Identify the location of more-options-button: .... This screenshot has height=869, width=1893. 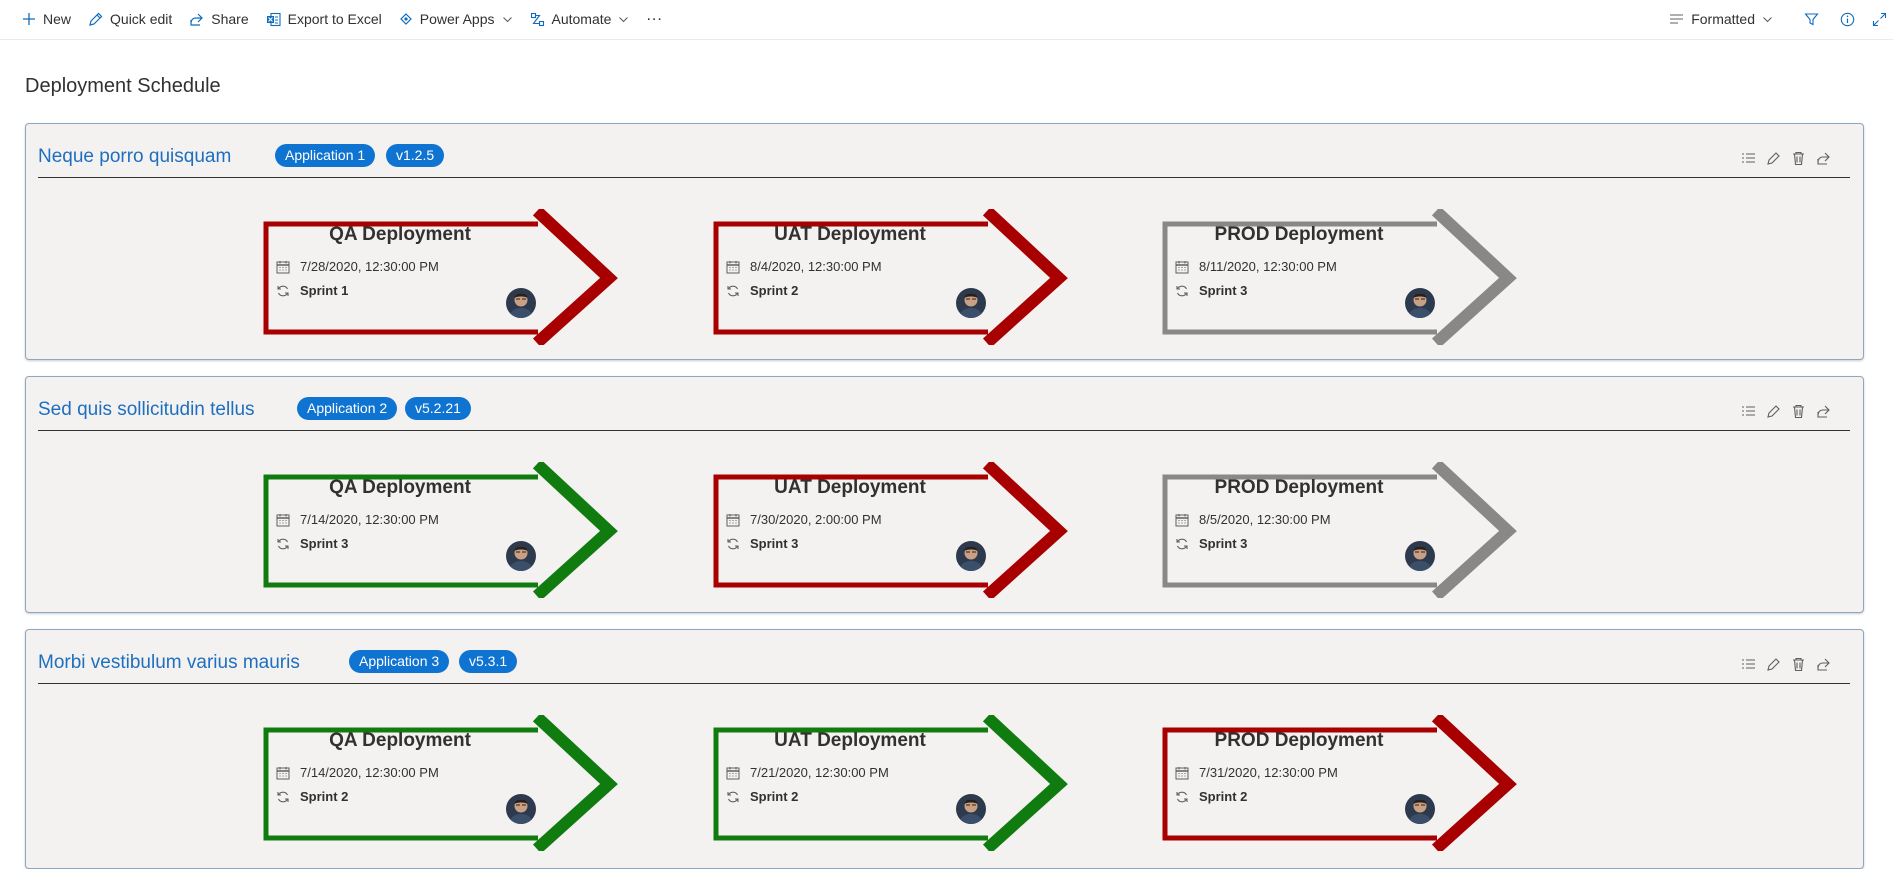
(654, 16).